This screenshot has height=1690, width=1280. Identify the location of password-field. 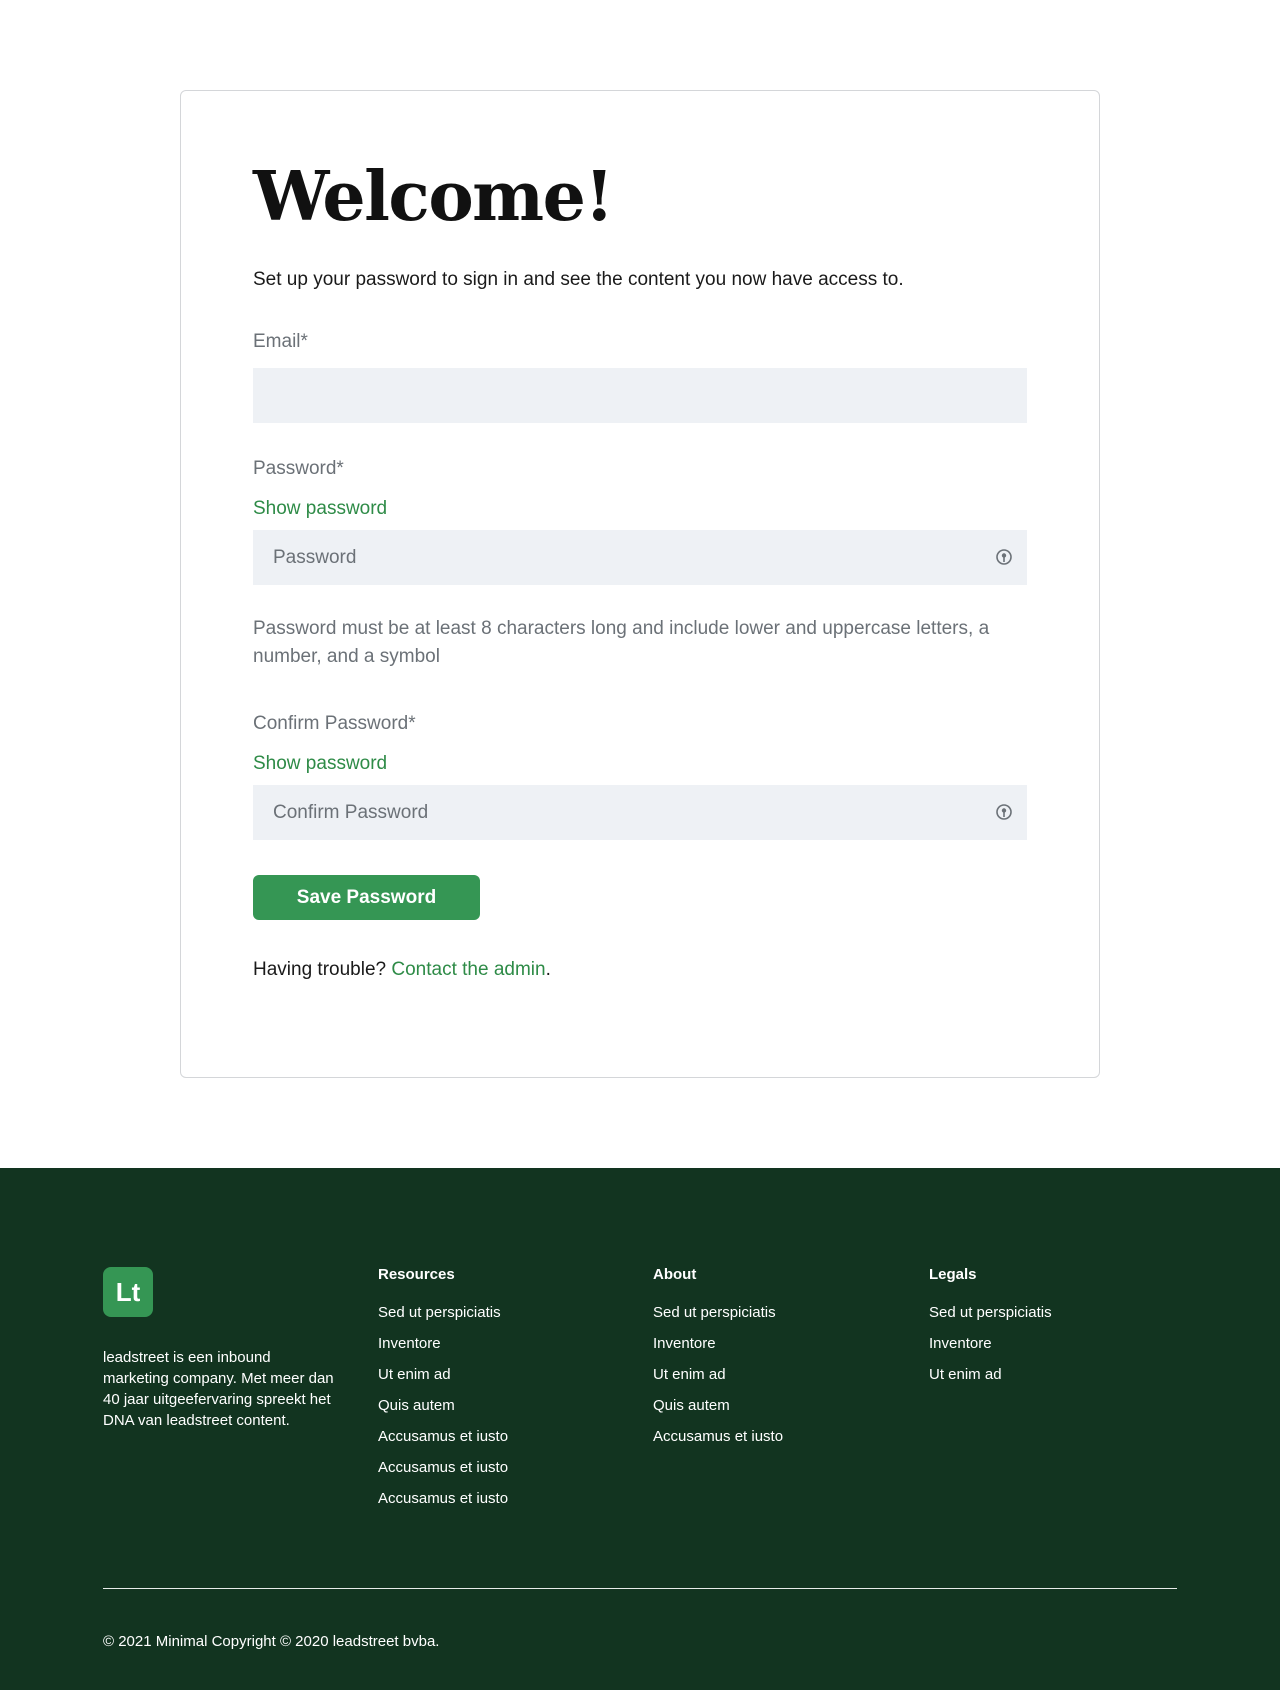
(640, 557).